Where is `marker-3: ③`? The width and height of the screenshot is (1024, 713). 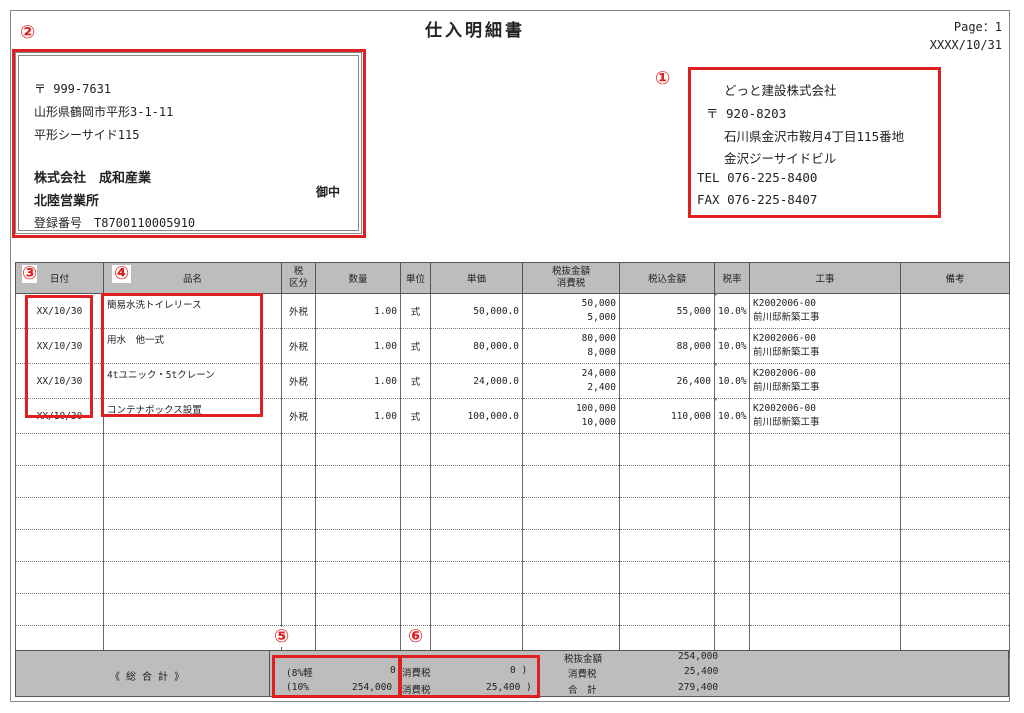 marker-3: ③ is located at coordinates (30, 273).